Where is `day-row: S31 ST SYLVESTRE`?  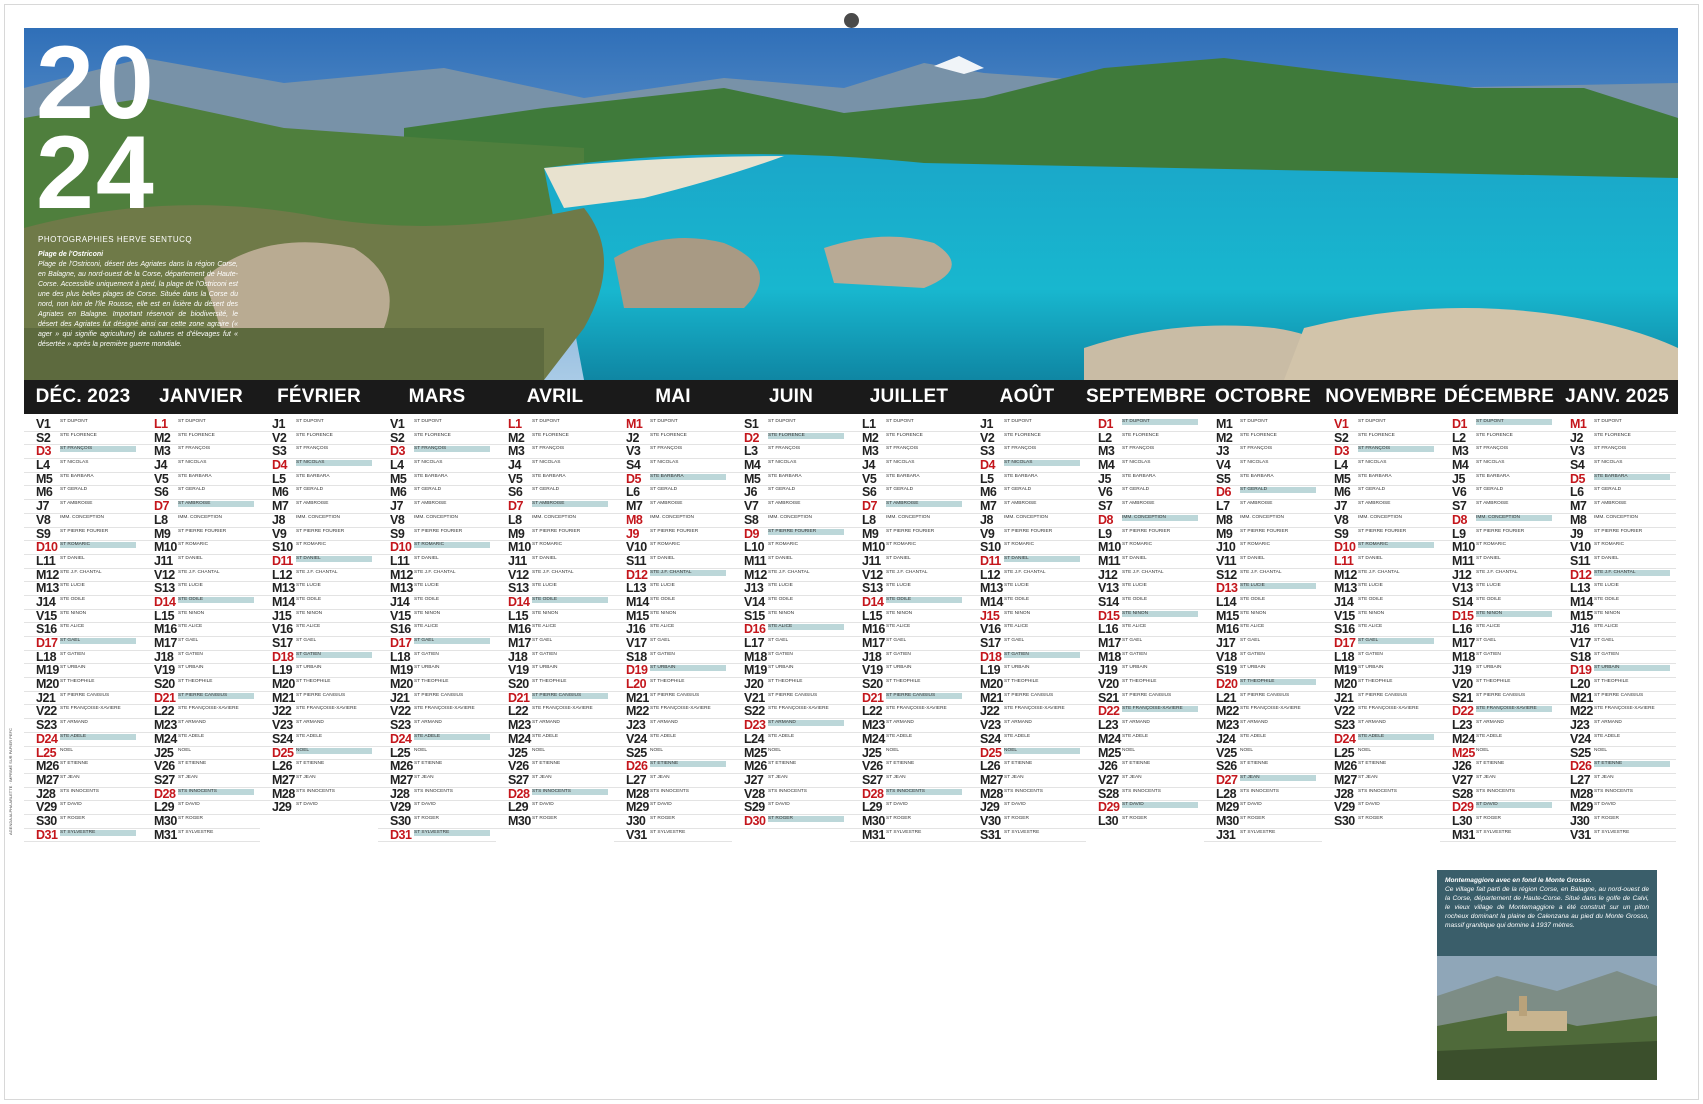
day-row: S31 ST SYLVESTRE is located at coordinates (1027, 835).